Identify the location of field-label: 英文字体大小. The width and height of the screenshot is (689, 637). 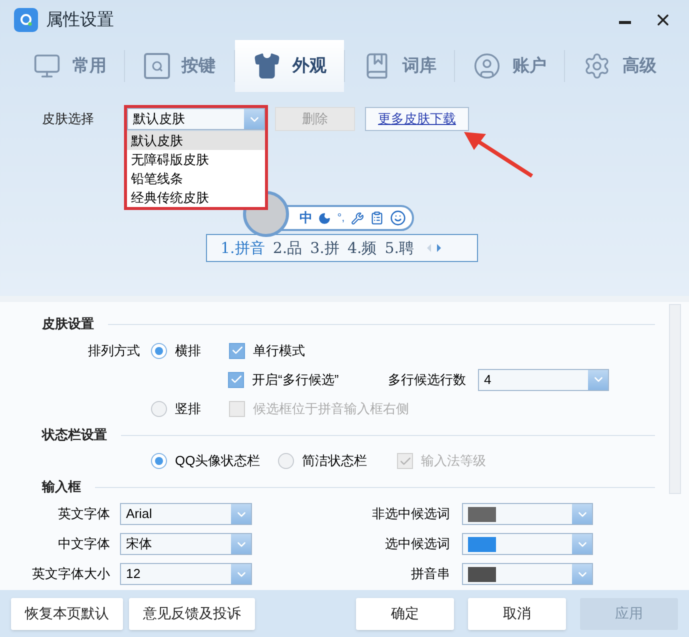
(71, 574).